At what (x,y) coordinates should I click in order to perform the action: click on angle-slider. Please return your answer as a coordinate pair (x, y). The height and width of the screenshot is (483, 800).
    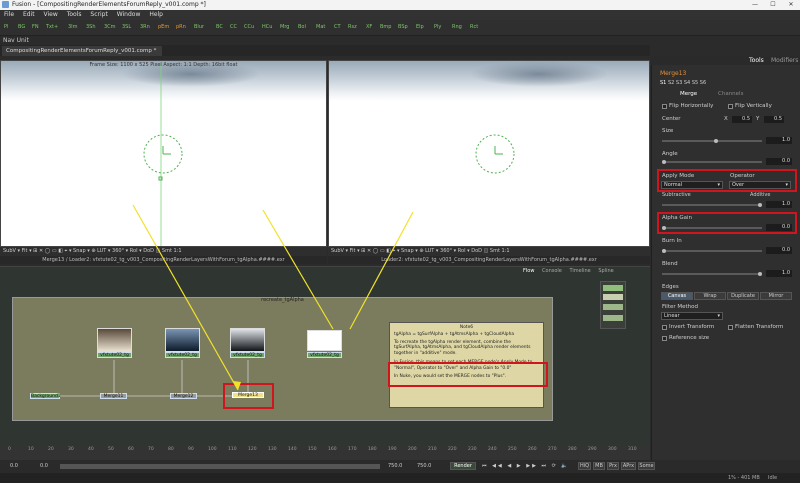
    Looking at the image, I should click on (712, 161).